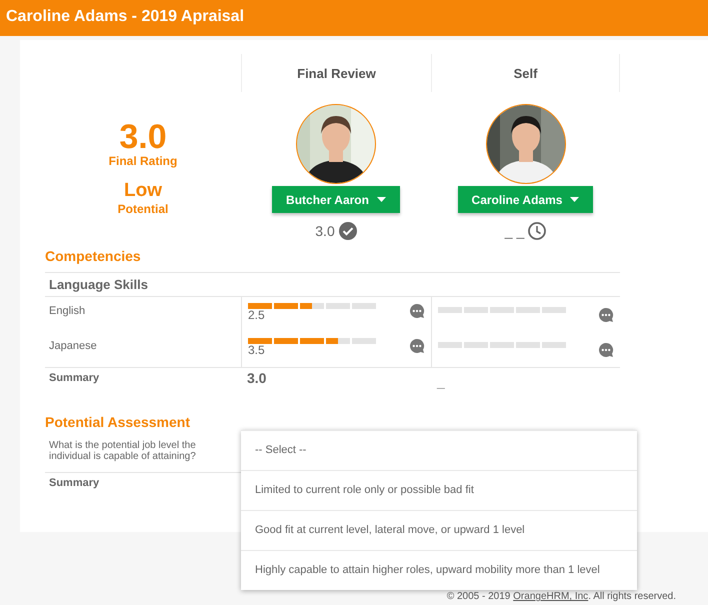 This screenshot has height=605, width=708. I want to click on check-icon, so click(347, 231).